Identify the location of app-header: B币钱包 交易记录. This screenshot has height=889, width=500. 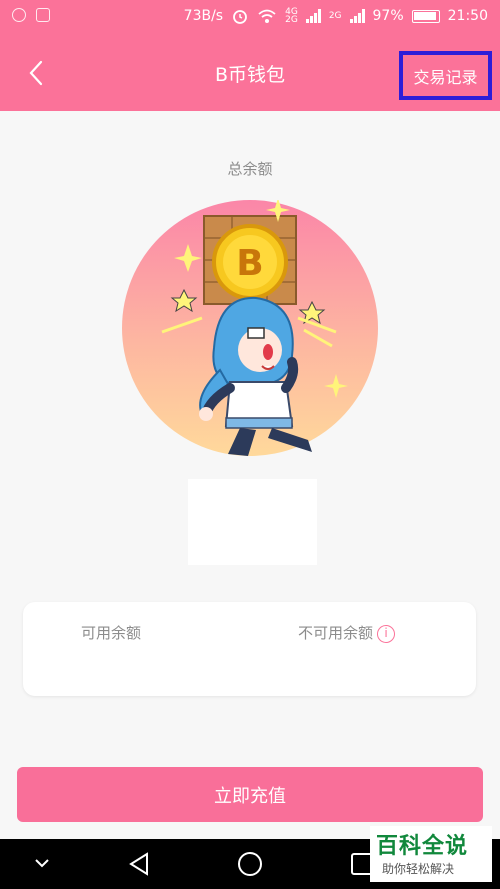
(250, 71).